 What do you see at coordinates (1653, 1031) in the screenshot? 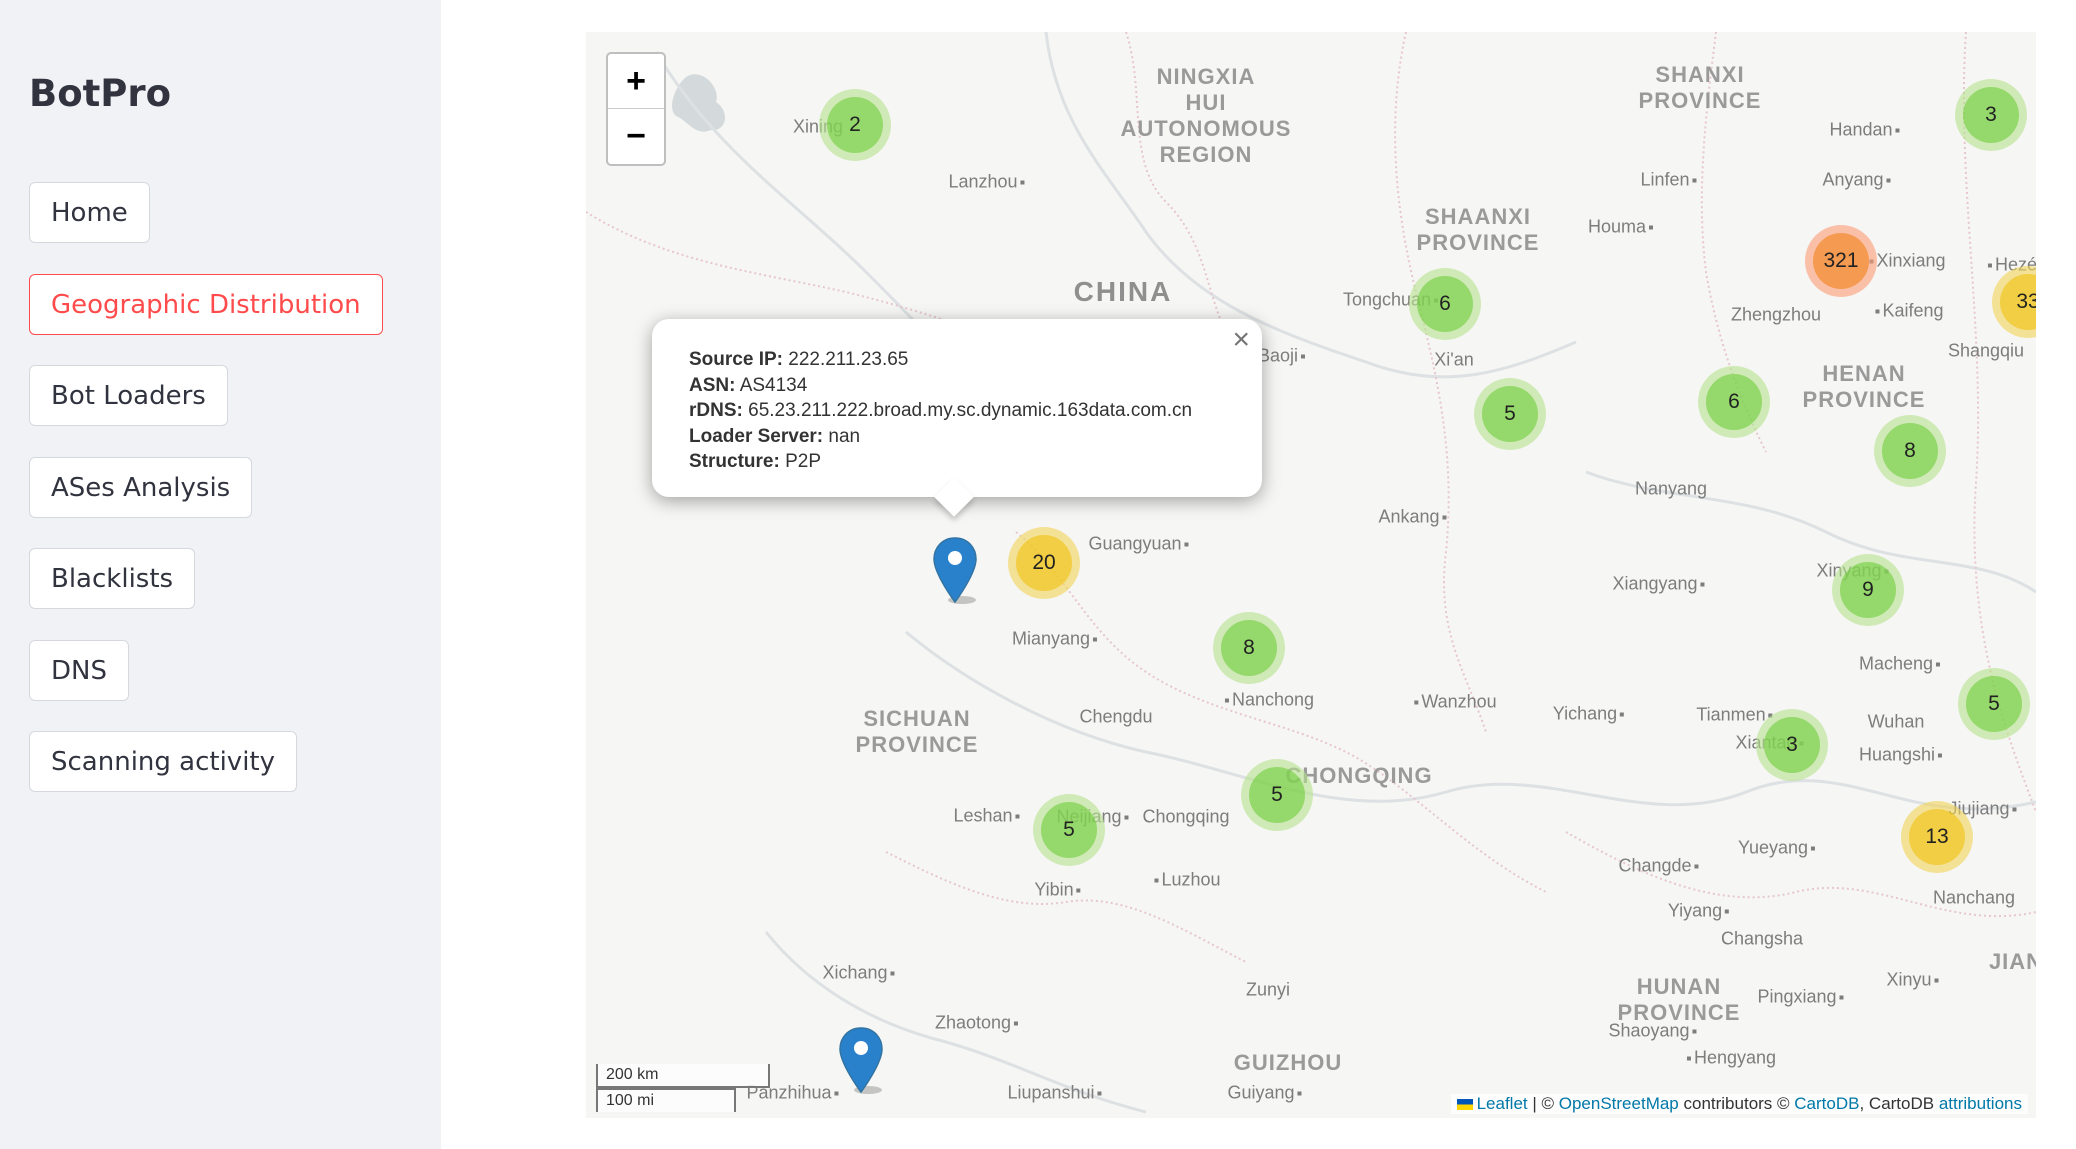
I see `city-label: Shaoyang` at bounding box center [1653, 1031].